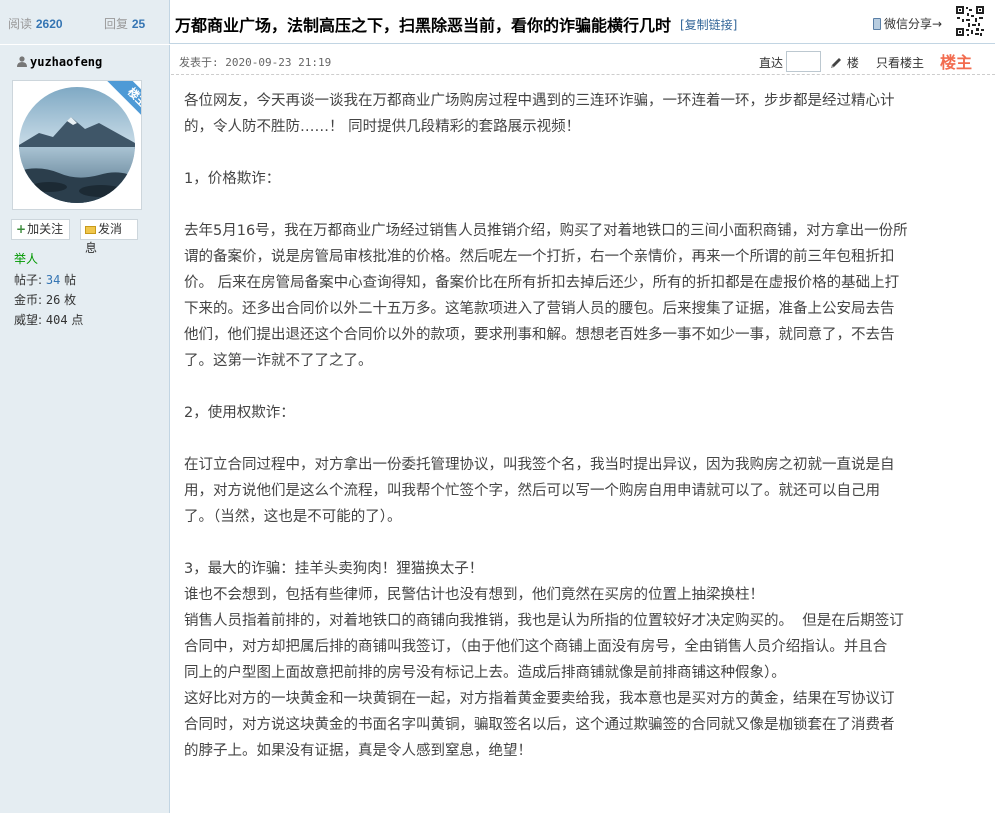 The height and width of the screenshot is (813, 995). What do you see at coordinates (70, 280) in the screenshot?
I see `posts-unit: 帖` at bounding box center [70, 280].